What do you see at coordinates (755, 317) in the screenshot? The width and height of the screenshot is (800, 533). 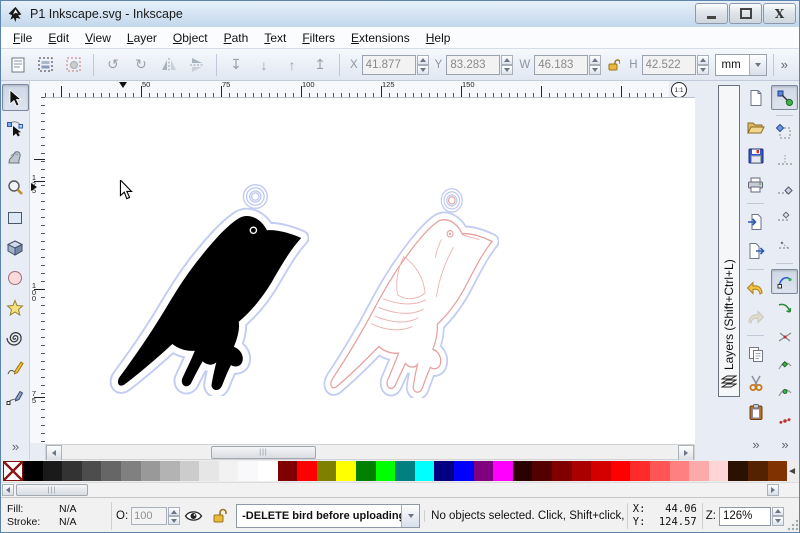 I see `redo-button` at bounding box center [755, 317].